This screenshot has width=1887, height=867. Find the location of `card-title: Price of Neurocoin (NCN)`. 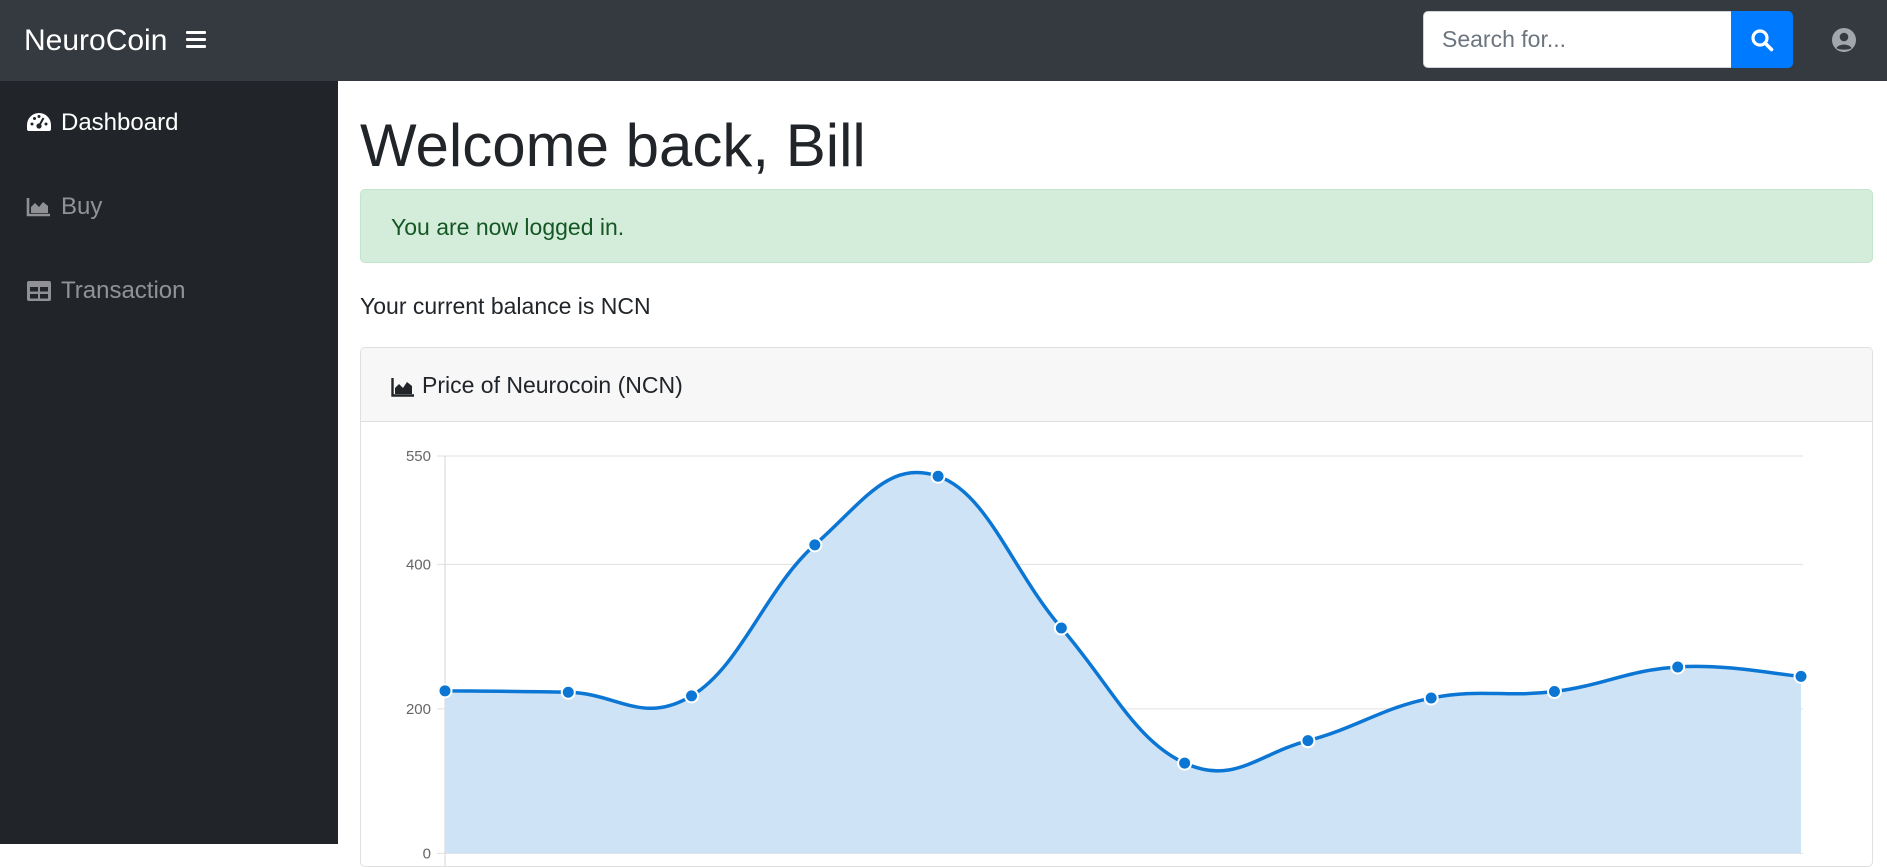

card-title: Price of Neurocoin (NCN) is located at coordinates (552, 385).